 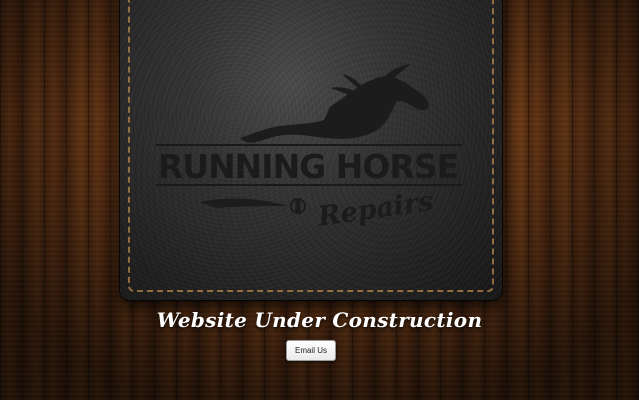 What do you see at coordinates (375, 209) in the screenshot?
I see `logo-line-2: Repairs` at bounding box center [375, 209].